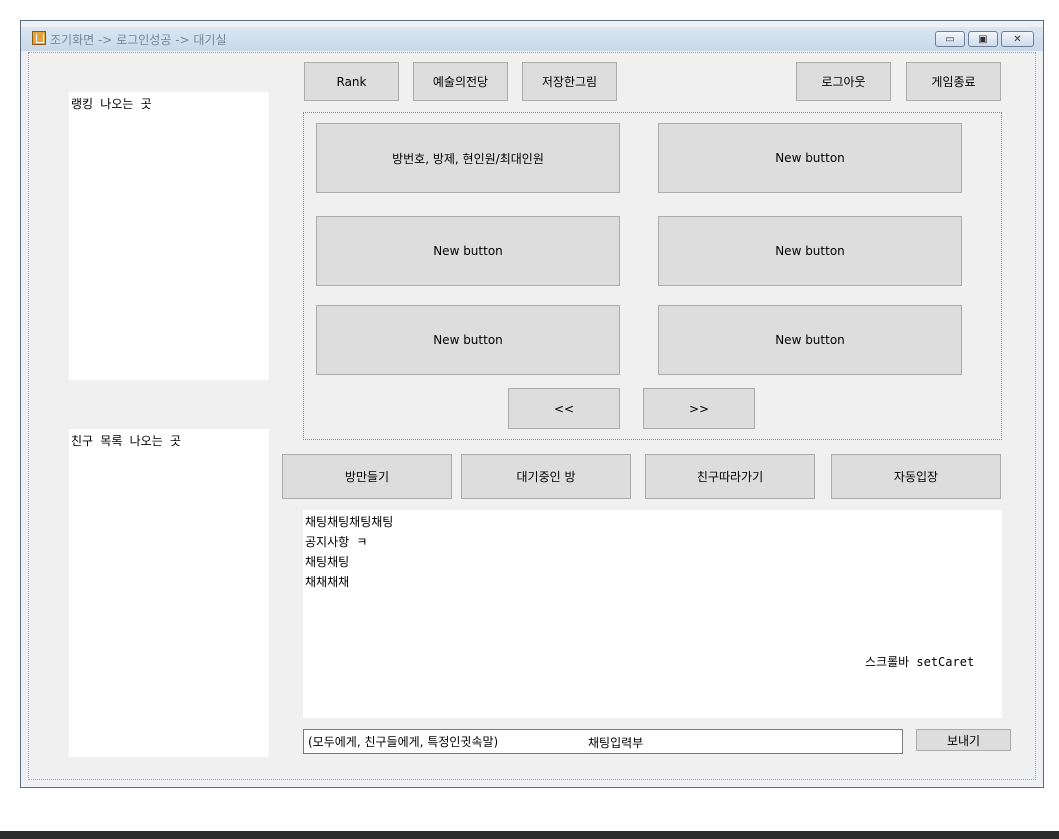 The width and height of the screenshot is (1059, 839). Describe the element at coordinates (327, 582) in the screenshot. I see `chat-line: 채채채채` at that location.